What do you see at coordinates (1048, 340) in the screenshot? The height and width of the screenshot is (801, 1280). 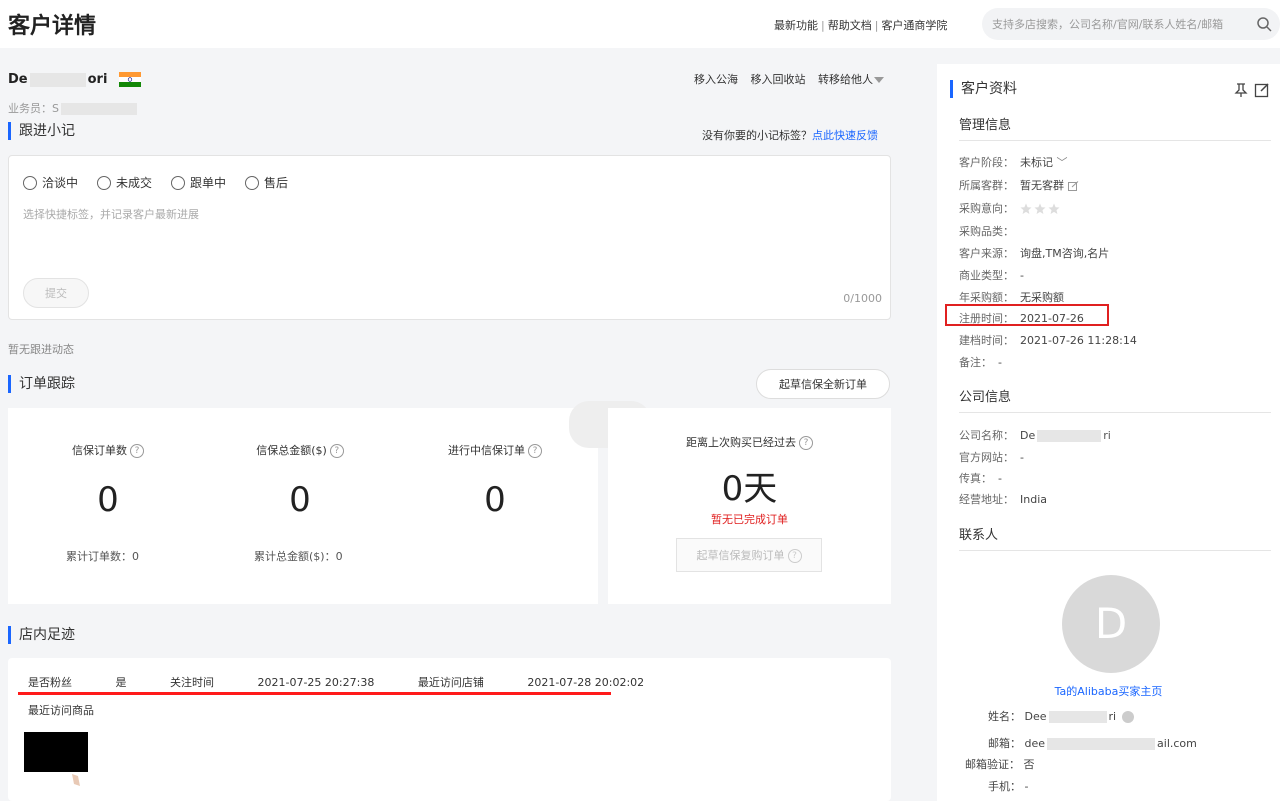 I see `field-create-time: 建档时间： 2021-07-26 11:28:14` at bounding box center [1048, 340].